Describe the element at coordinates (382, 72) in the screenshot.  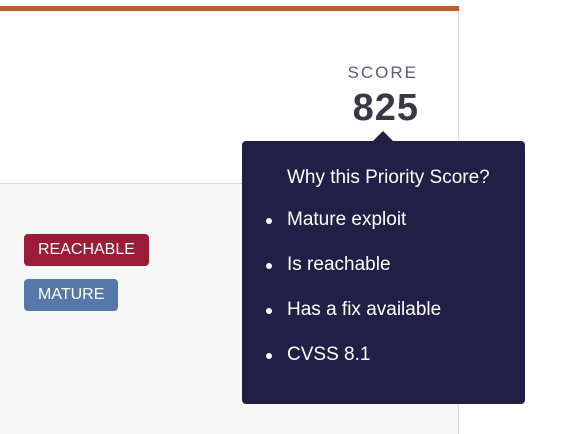
I see `score-label: SCORE` at that location.